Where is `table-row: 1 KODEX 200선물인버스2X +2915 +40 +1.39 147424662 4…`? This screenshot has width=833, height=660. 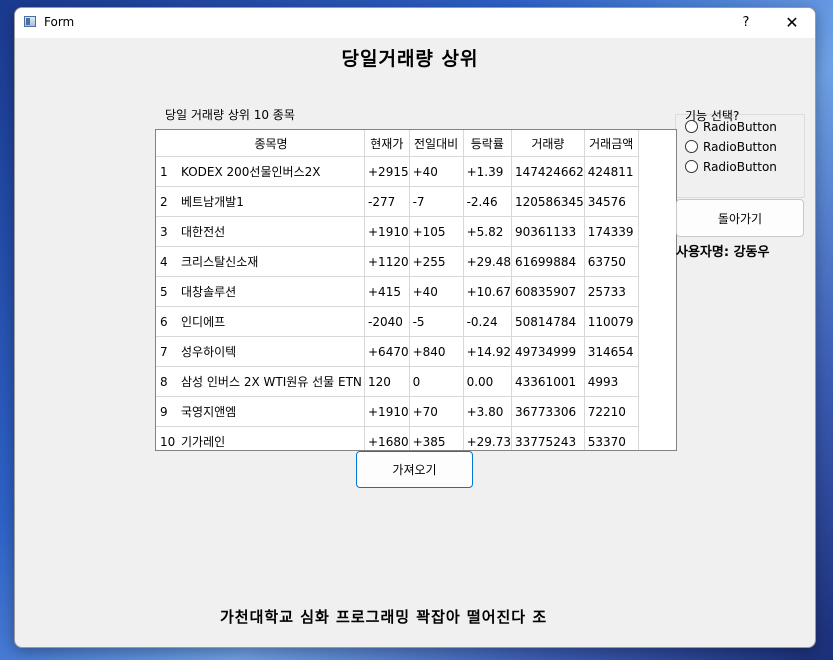 table-row: 1 KODEX 200선물인버스2X +2915 +40 +1.39 147424662 4… is located at coordinates (397, 171).